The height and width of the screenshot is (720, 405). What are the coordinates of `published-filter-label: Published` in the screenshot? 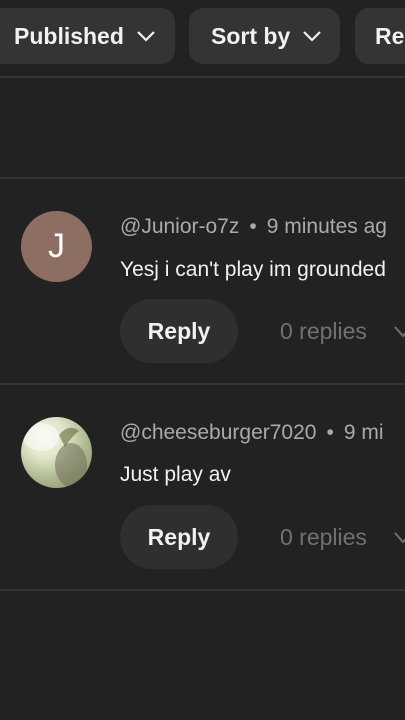 It's located at (69, 35).